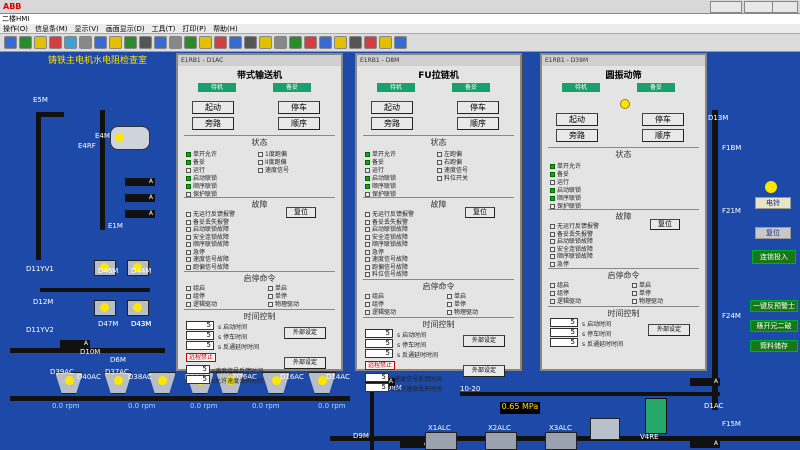 This screenshot has width=800, height=450. I want to click on status-indicator, so click(260, 170).